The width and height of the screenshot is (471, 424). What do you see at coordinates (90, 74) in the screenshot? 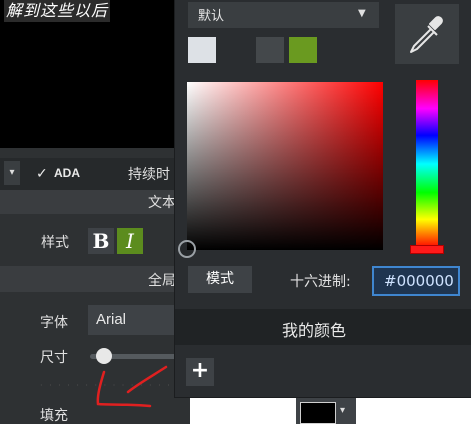
I see `video-preview` at bounding box center [90, 74].